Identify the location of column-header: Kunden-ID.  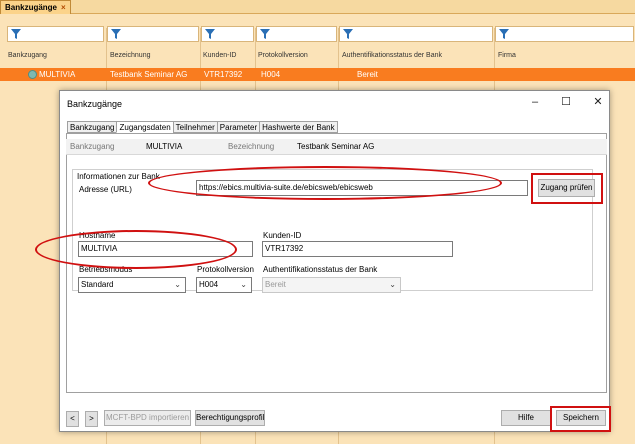
(219, 55).